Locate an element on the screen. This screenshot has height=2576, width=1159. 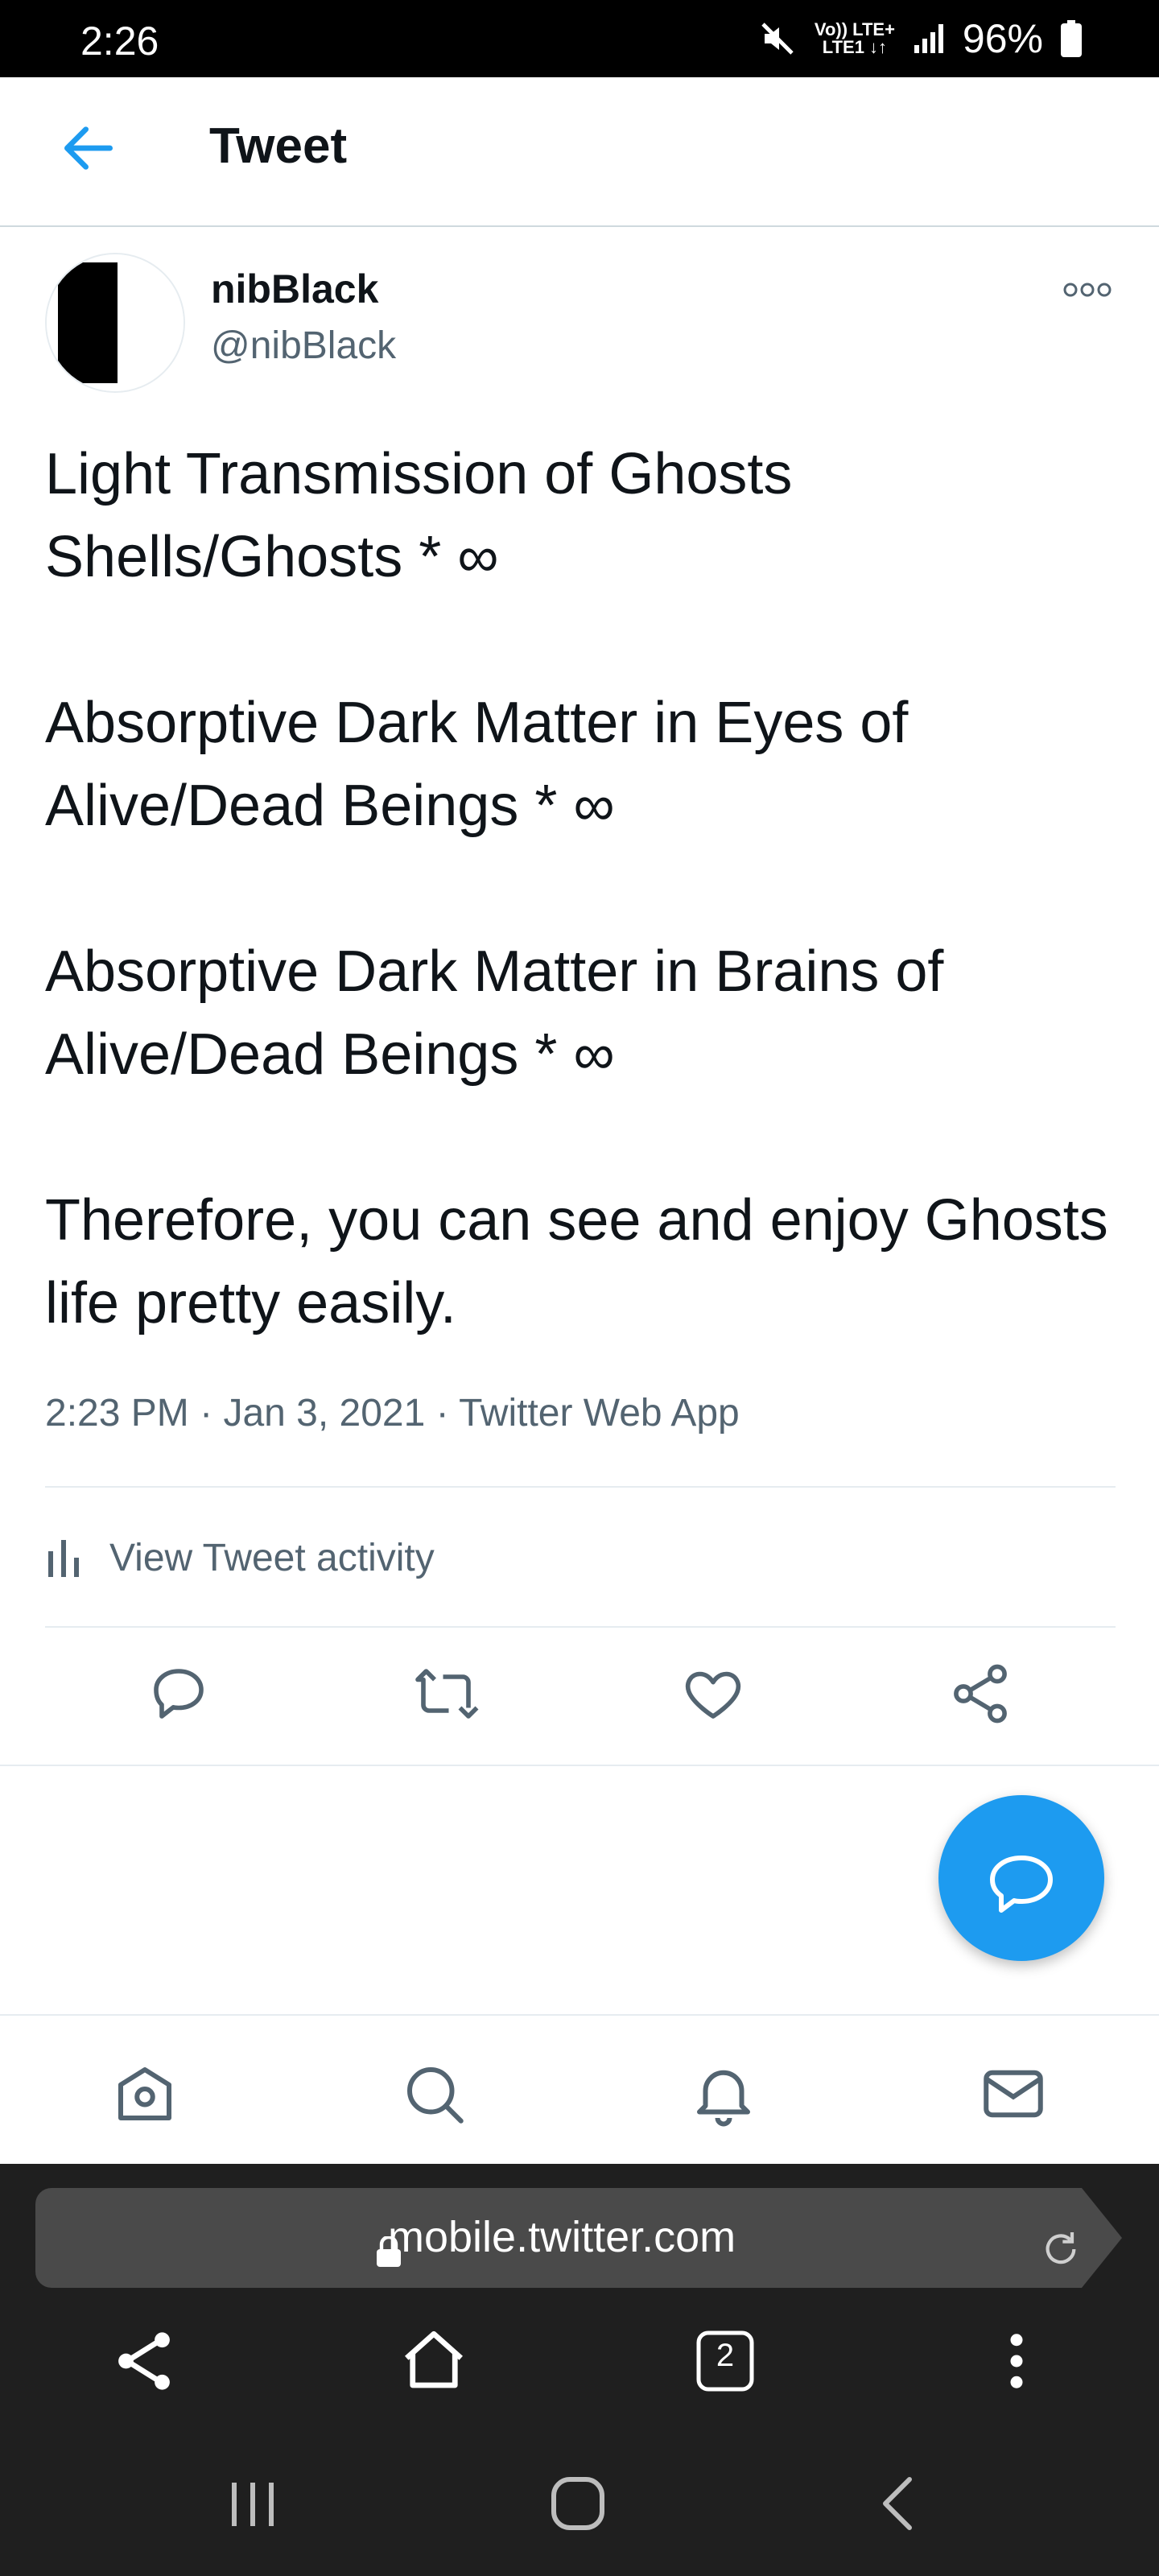
tabs-button: 2 is located at coordinates (725, 2361).